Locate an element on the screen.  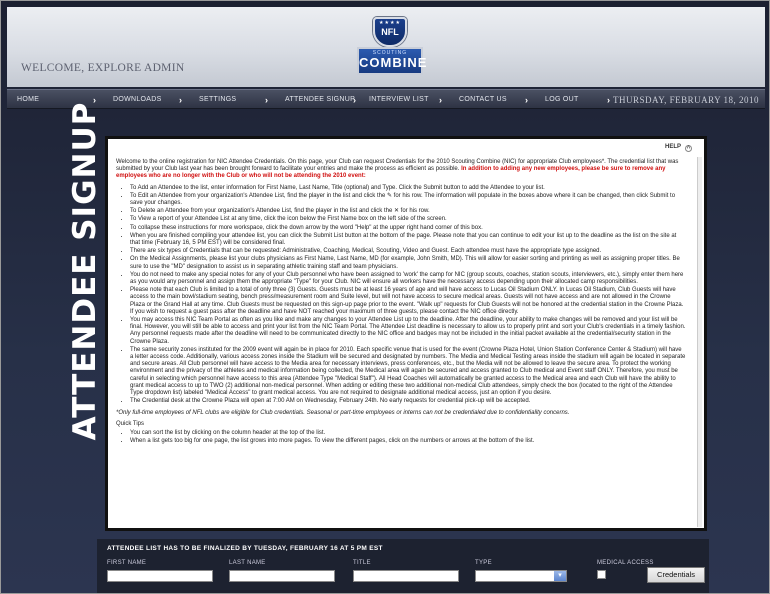
collapse-arrow-icon: ˄ is located at coordinates (688, 148).